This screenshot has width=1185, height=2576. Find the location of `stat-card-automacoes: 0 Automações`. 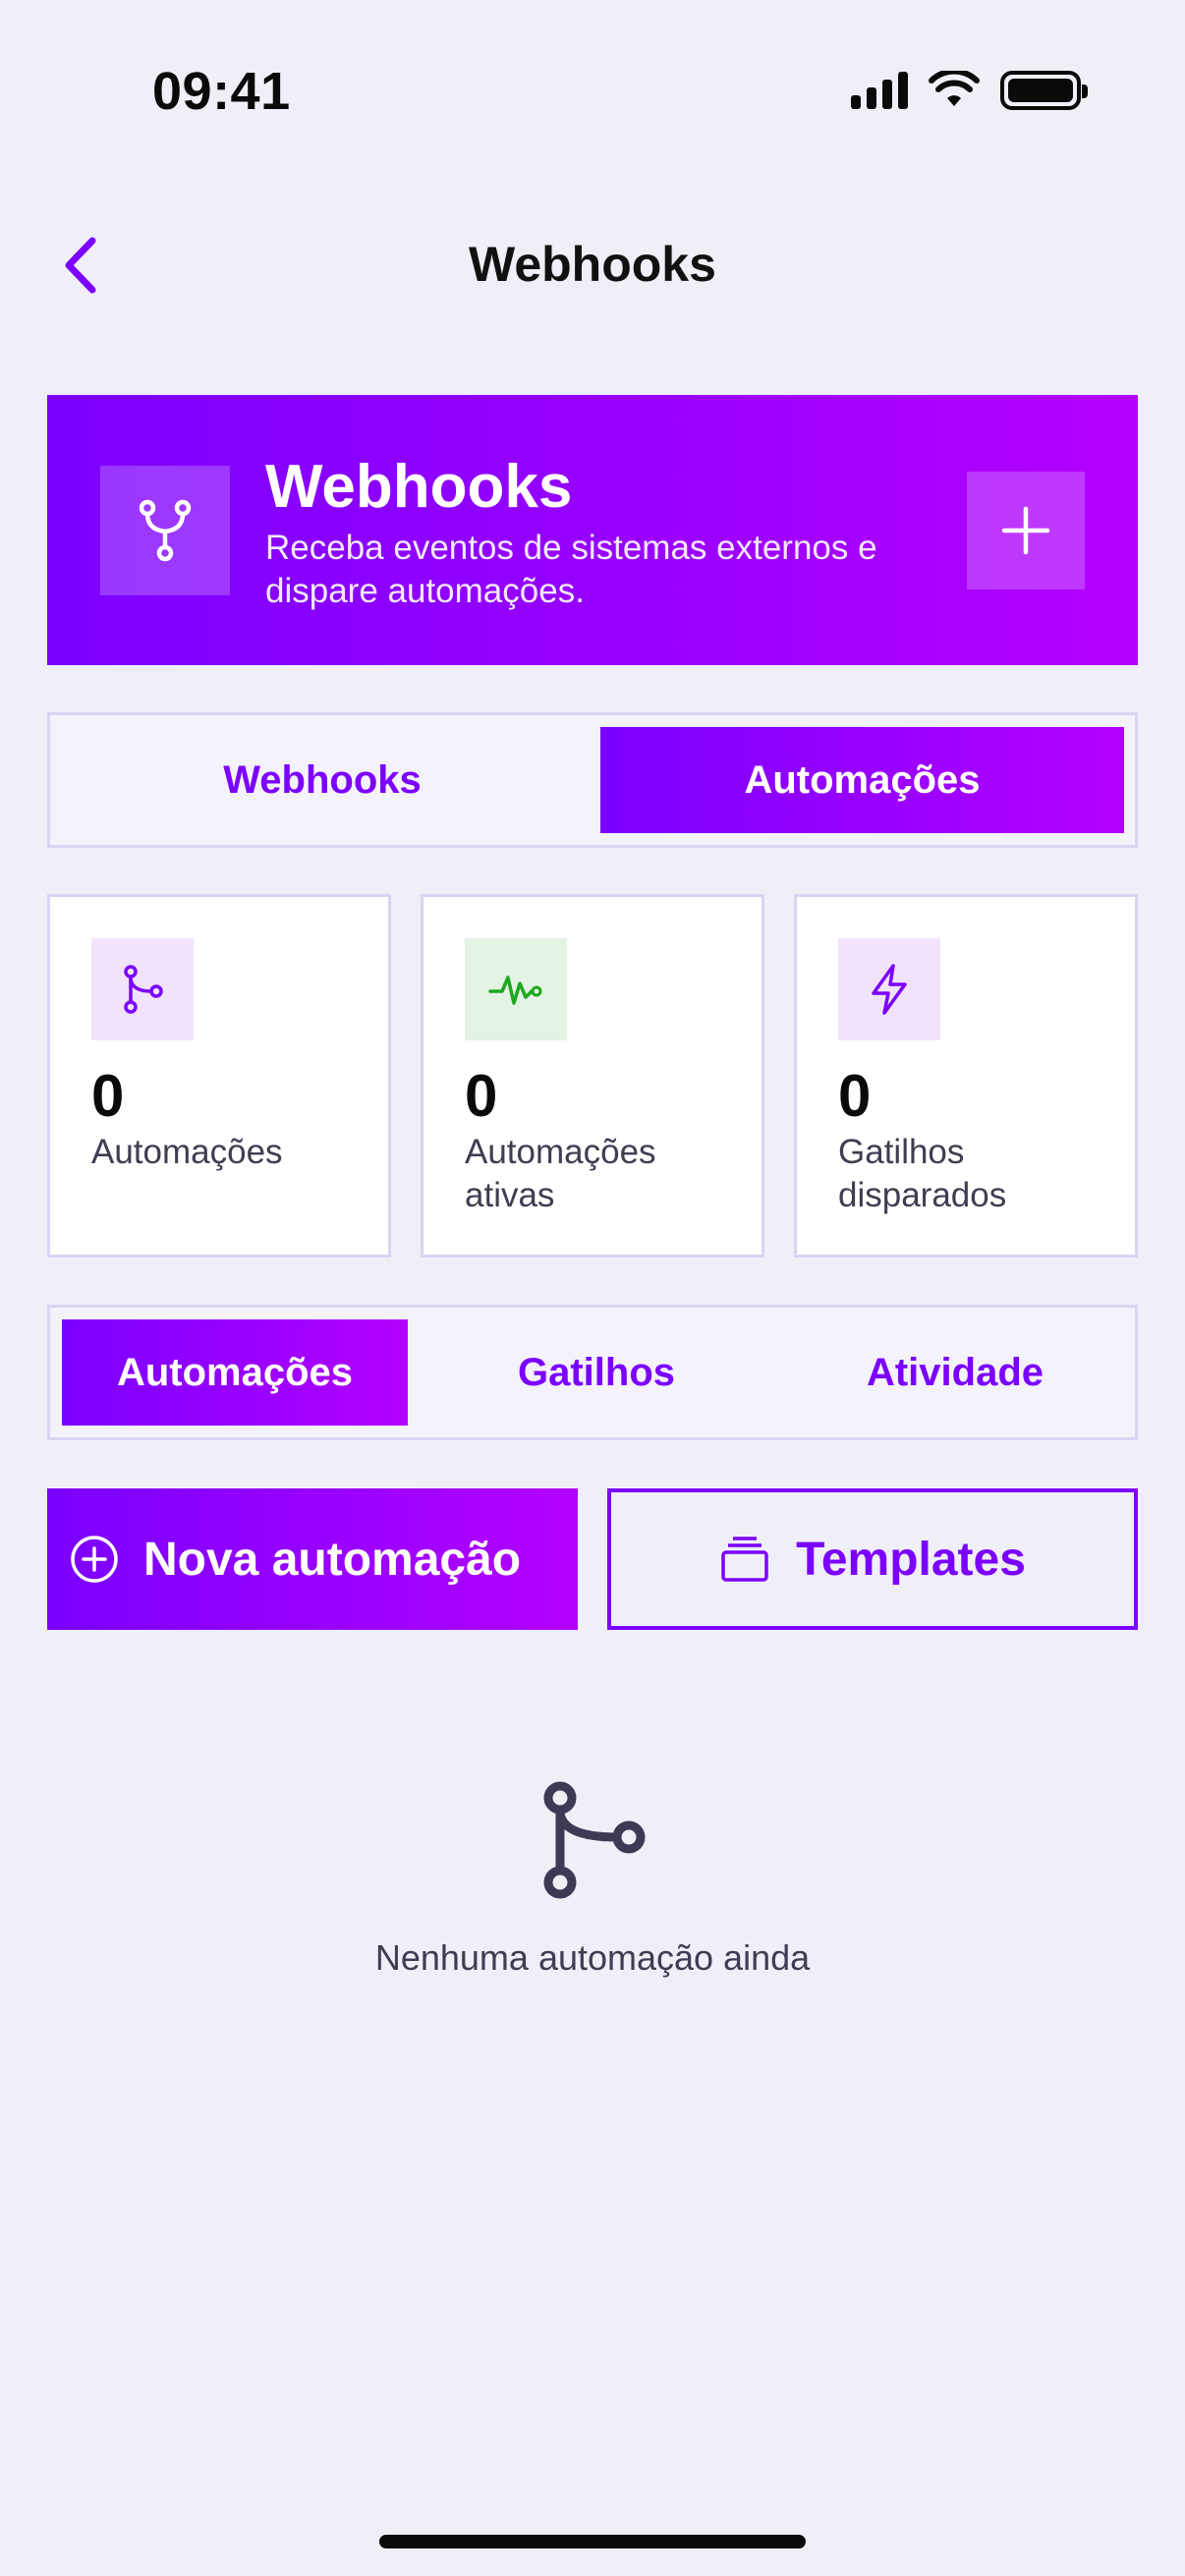

stat-card-automacoes: 0 Automações is located at coordinates (219, 1076).